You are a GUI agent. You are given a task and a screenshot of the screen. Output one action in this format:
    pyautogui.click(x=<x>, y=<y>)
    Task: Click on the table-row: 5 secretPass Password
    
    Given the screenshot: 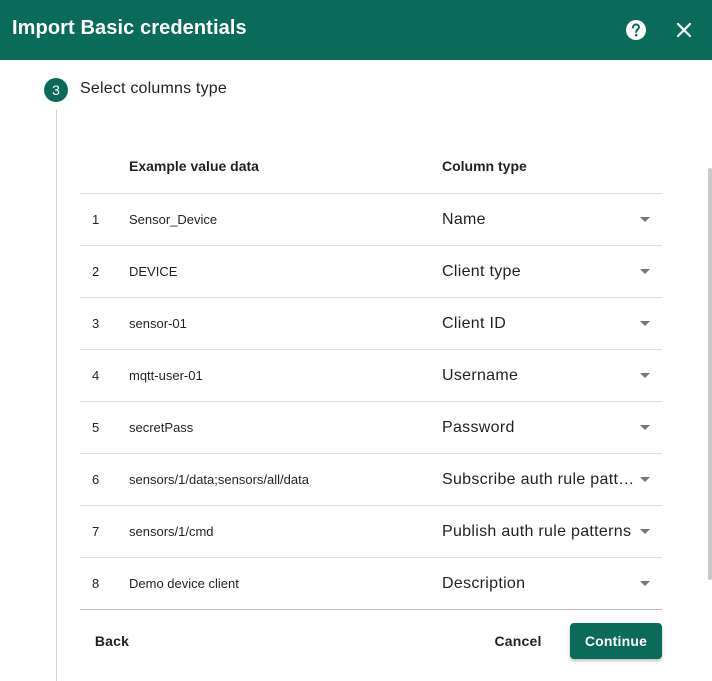 What is the action you would take?
    pyautogui.click(x=371, y=428)
    